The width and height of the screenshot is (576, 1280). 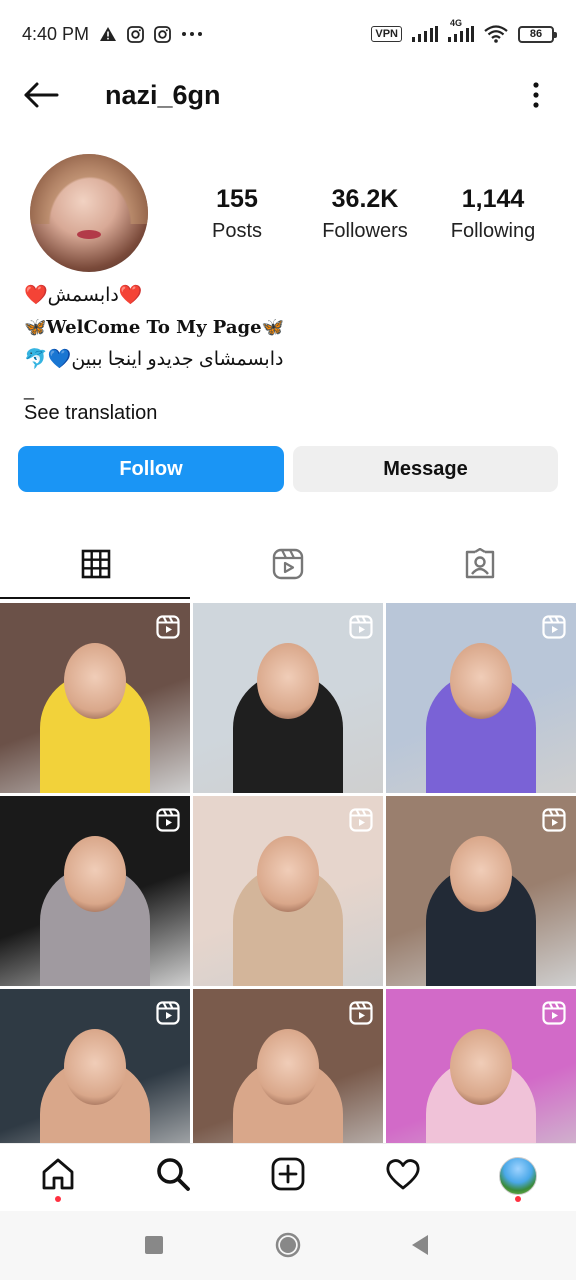 What do you see at coordinates (83, 295) in the screenshot?
I see `bio-line: ❤️دابسمش❤️` at bounding box center [83, 295].